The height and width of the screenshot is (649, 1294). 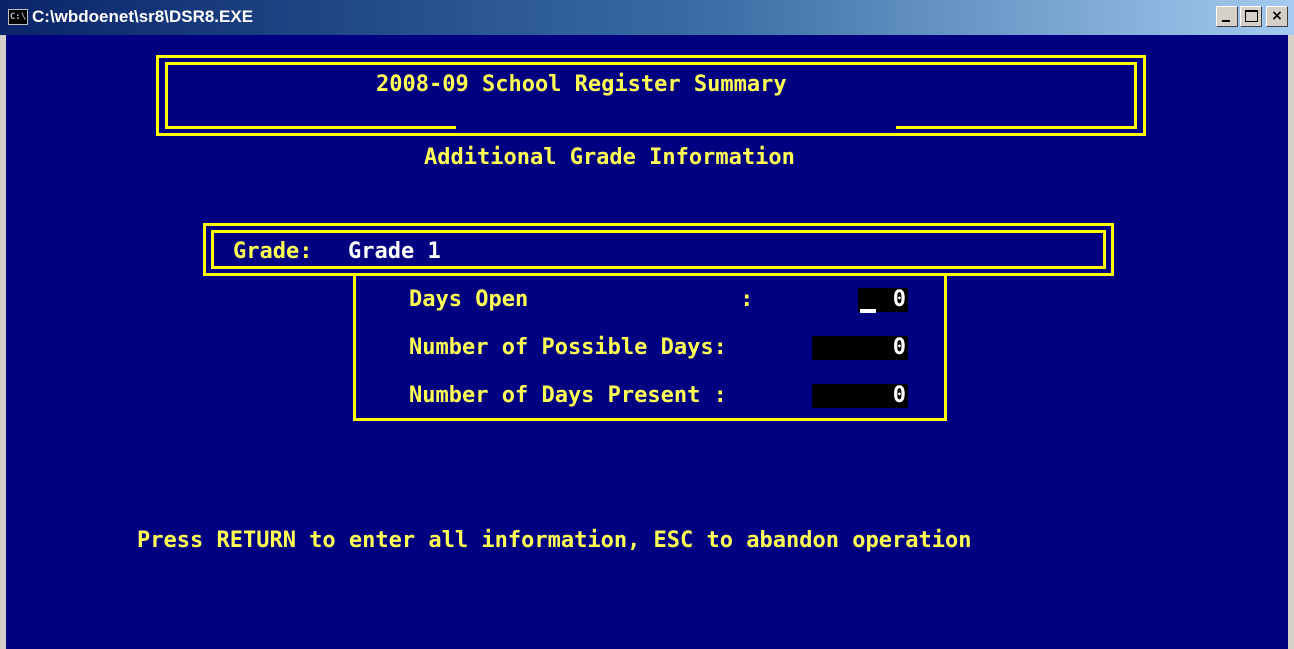 I want to click on days-present-input: 0, so click(x=860, y=396).